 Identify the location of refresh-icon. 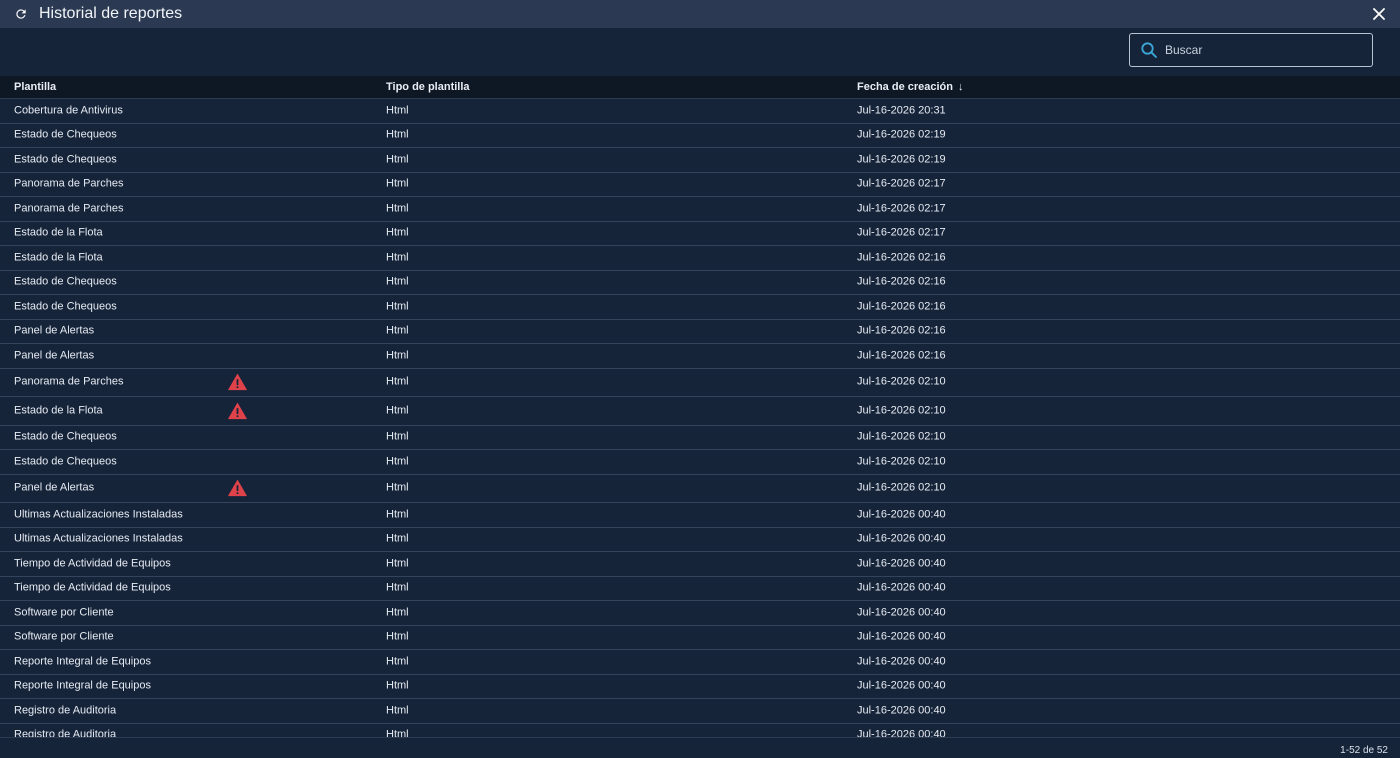
(21, 14).